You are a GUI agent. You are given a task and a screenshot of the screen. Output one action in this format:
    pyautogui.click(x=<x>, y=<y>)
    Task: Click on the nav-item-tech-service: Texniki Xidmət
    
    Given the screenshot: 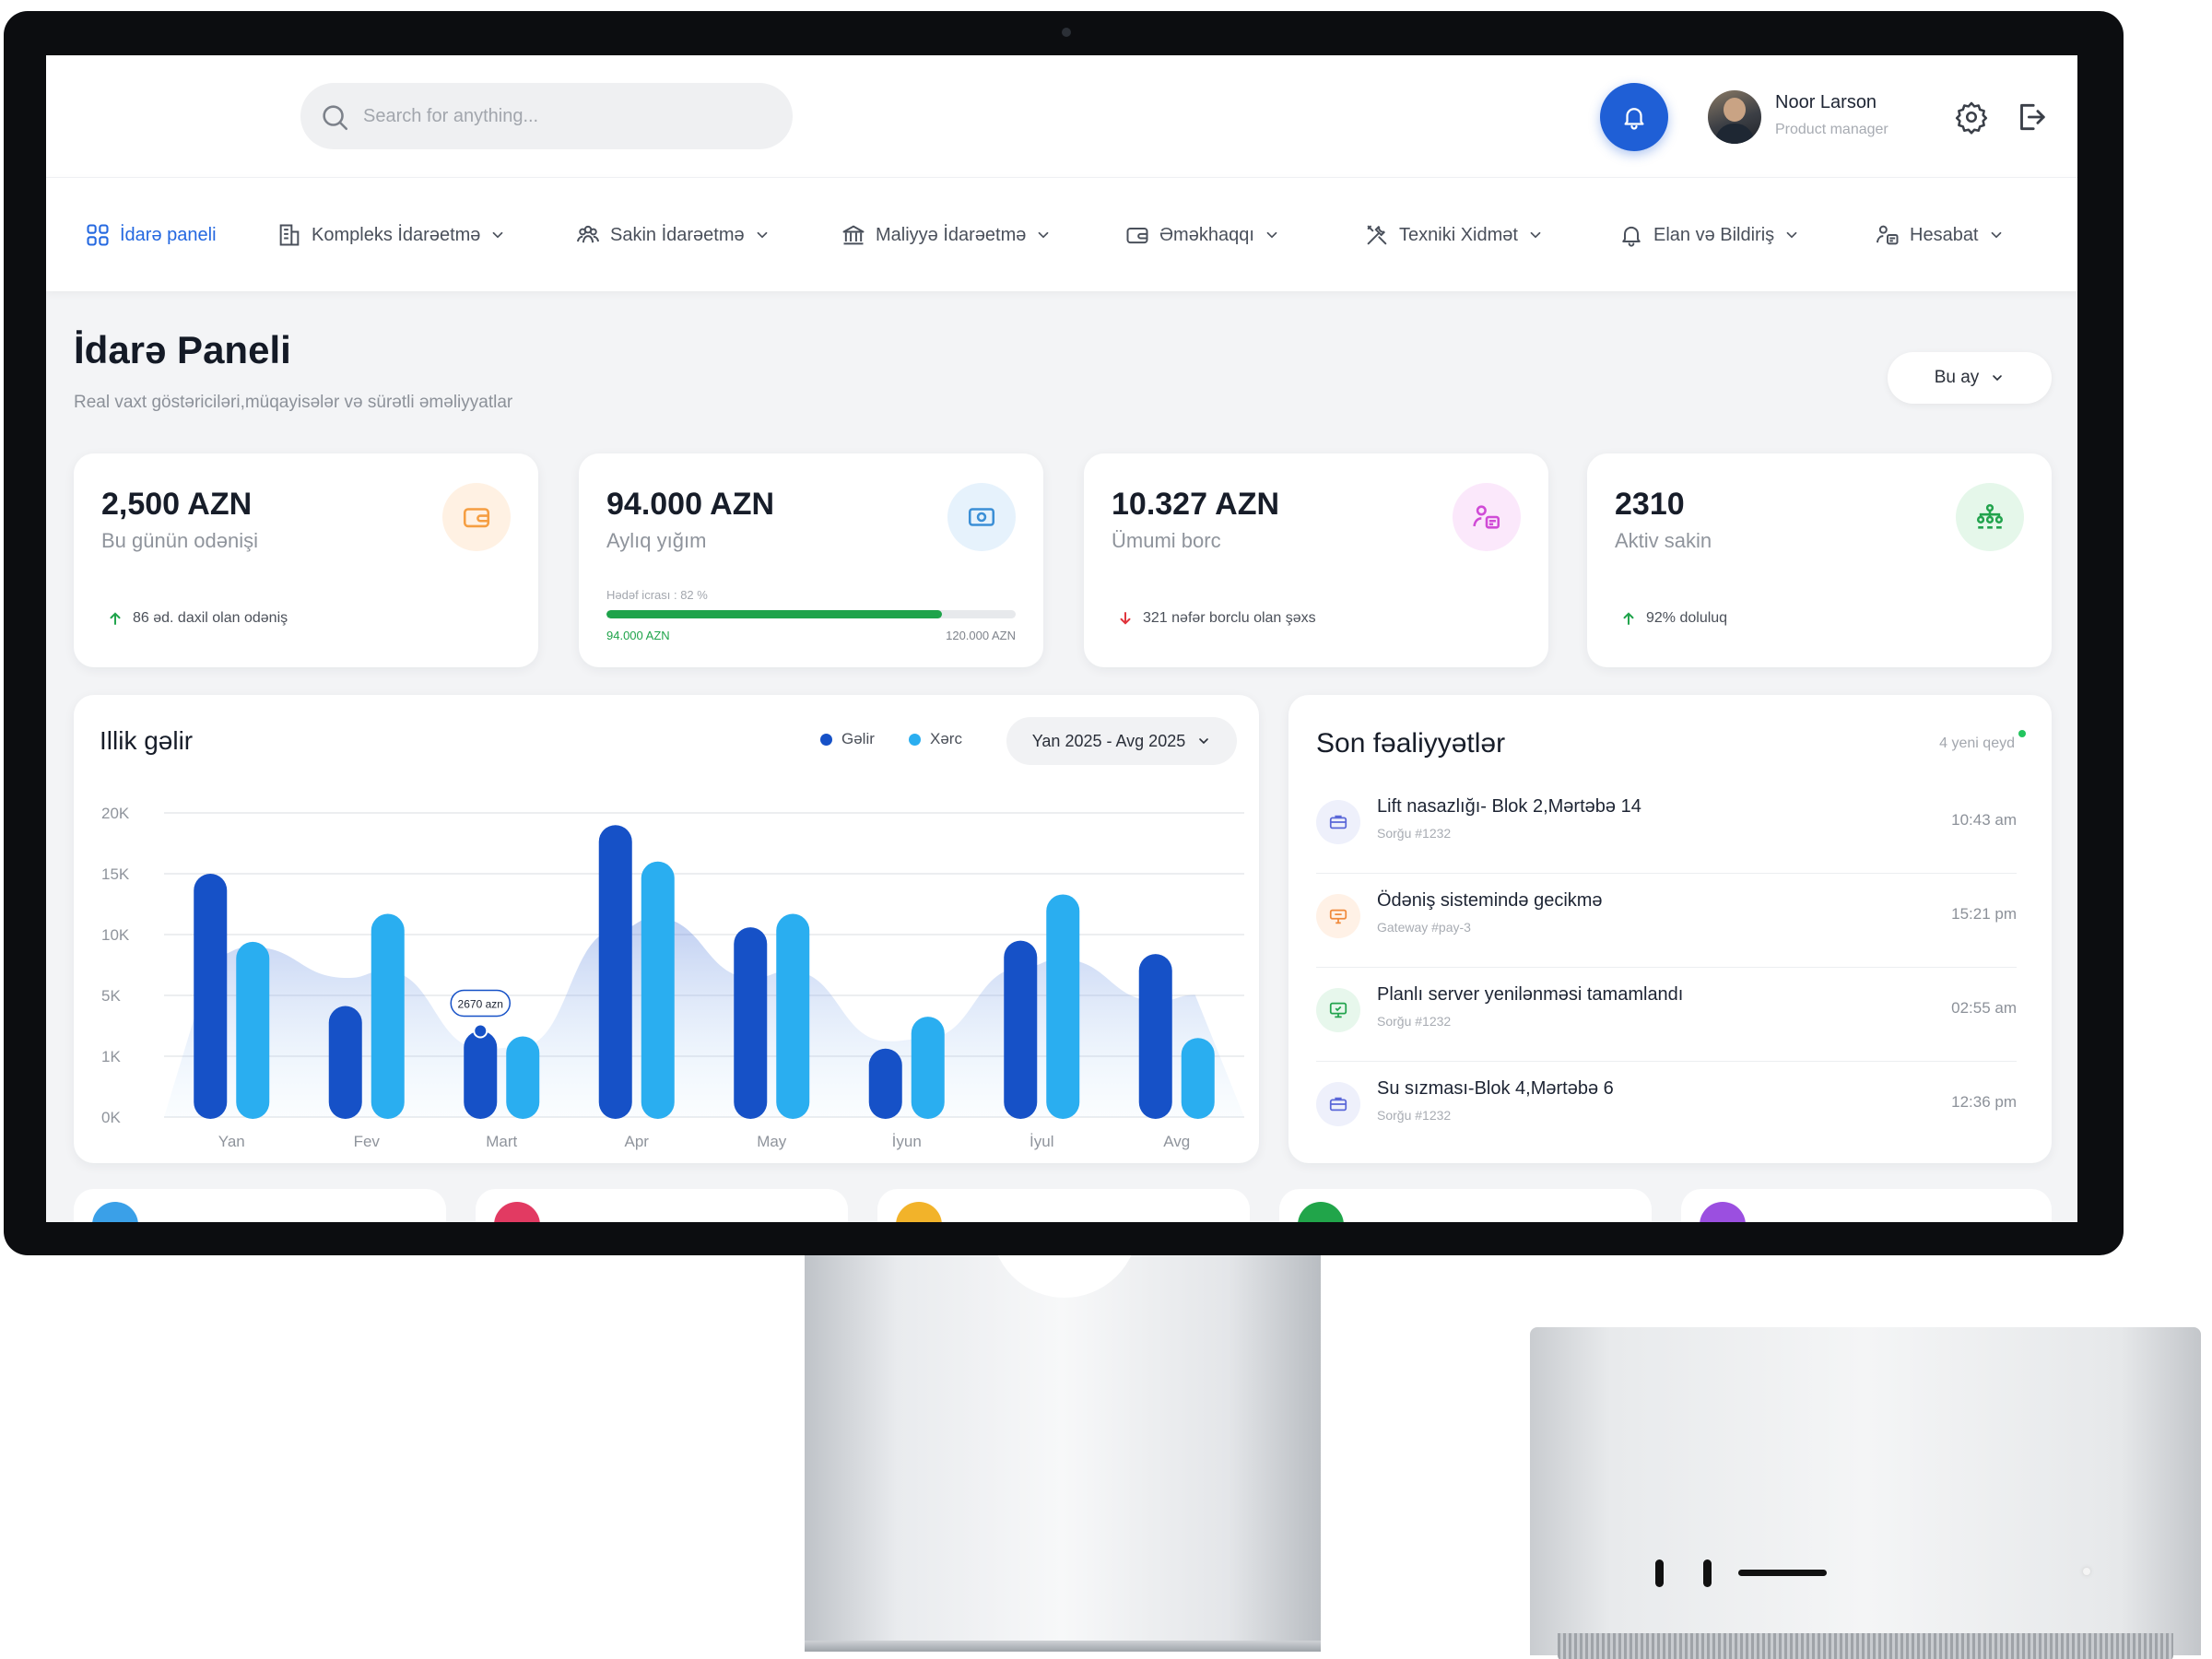 What is the action you would take?
    pyautogui.click(x=1454, y=235)
    